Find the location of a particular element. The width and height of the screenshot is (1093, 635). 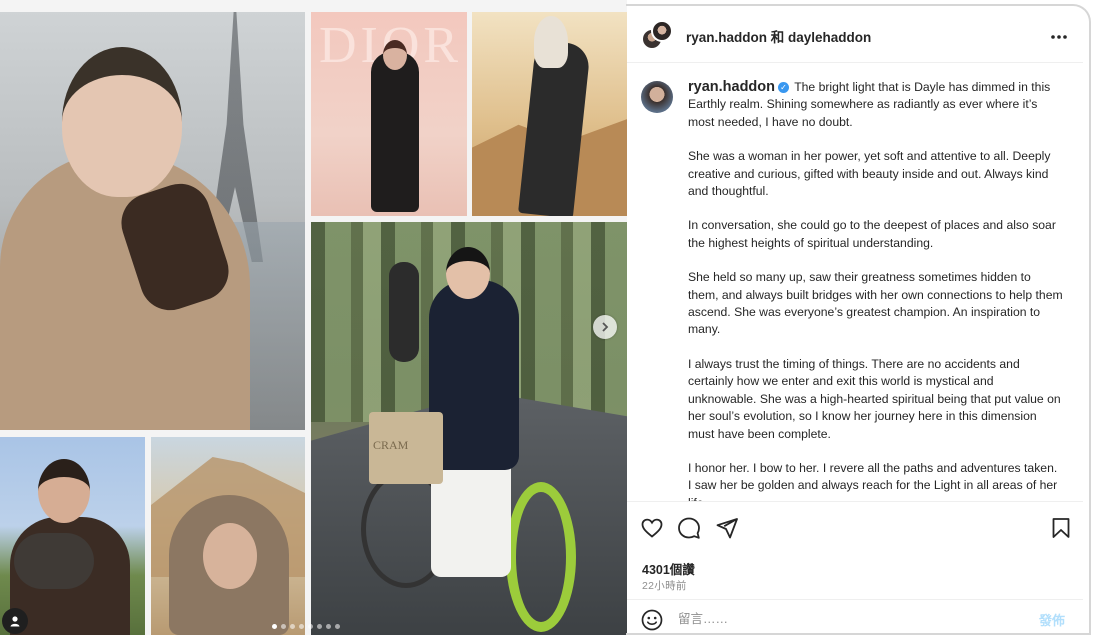

comment-icon is located at coordinates (689, 528).